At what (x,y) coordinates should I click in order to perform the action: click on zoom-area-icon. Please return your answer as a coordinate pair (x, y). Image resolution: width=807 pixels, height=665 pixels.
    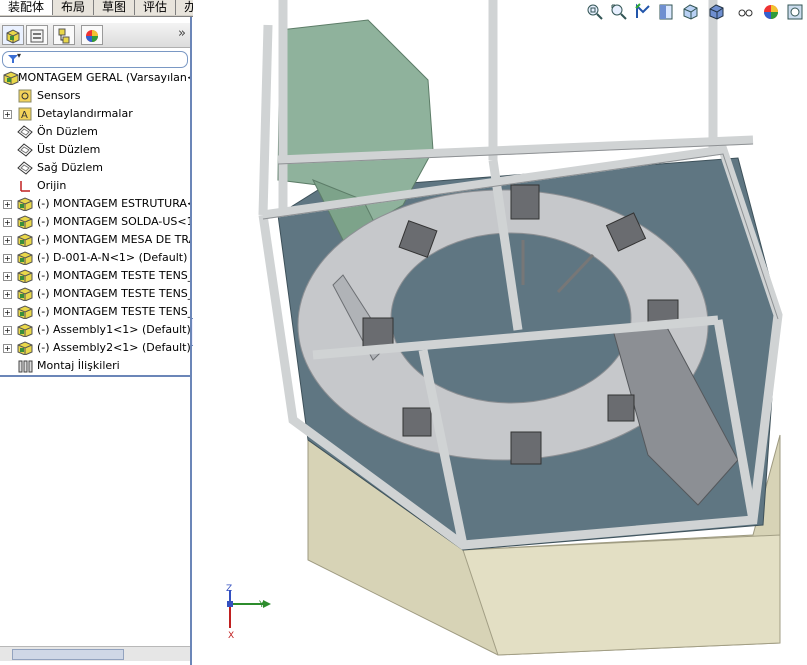
    Looking at the image, I should click on (619, 12).